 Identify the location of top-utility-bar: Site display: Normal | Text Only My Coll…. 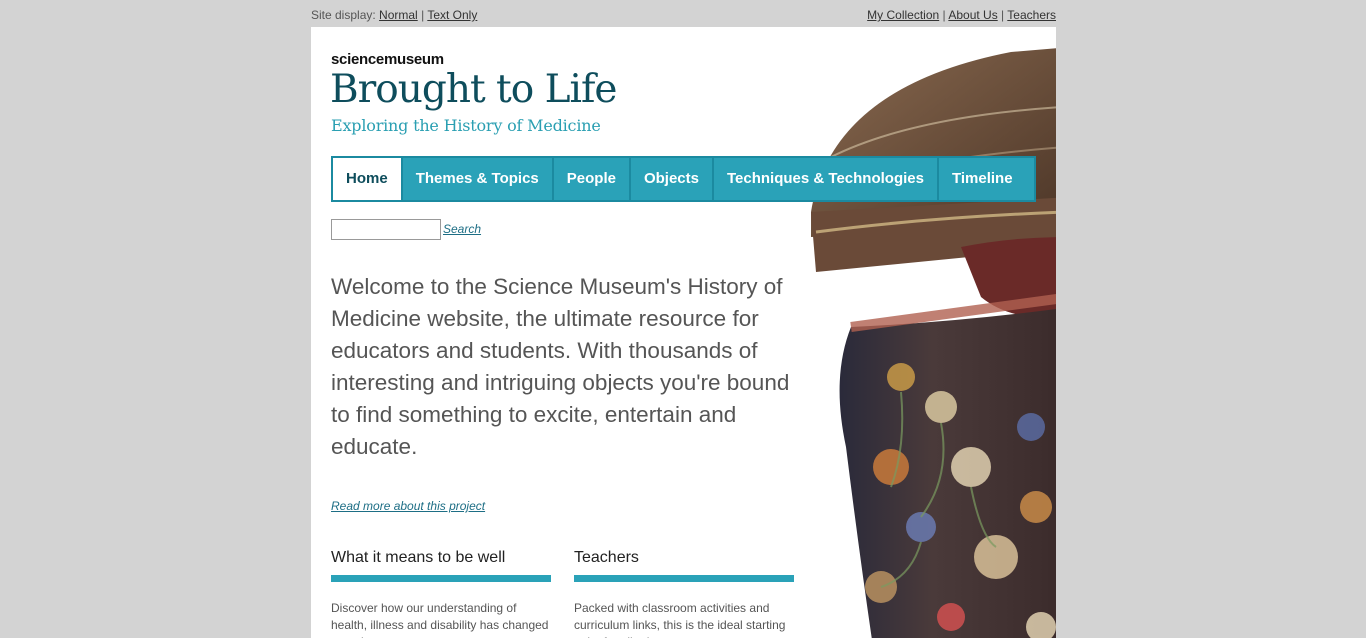
(683, 13).